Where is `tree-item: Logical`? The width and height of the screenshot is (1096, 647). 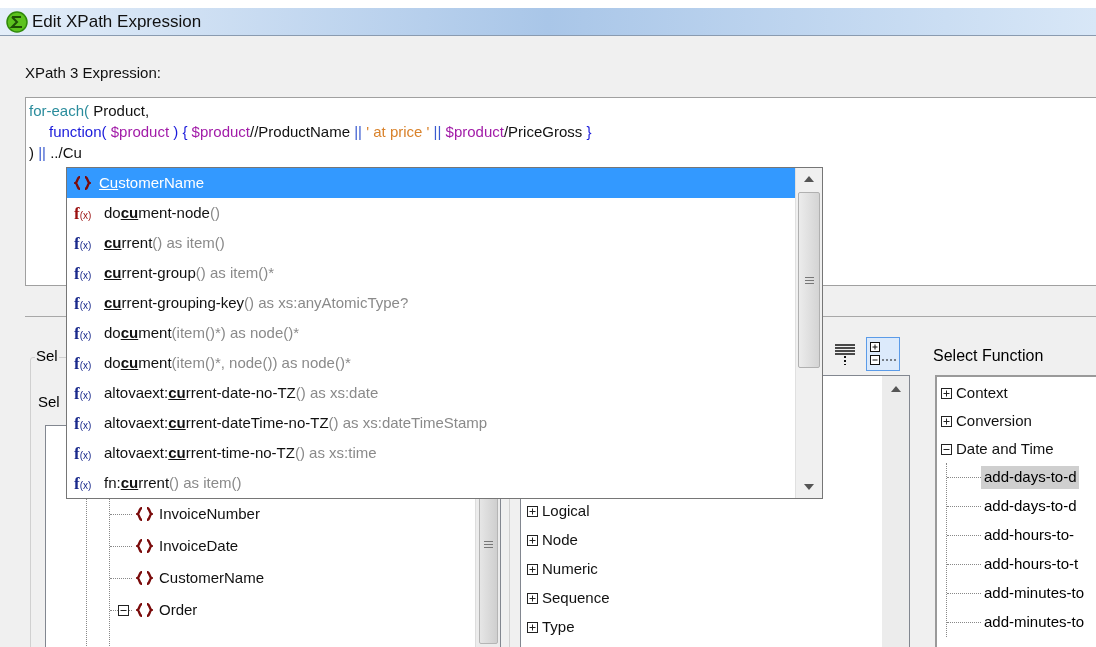 tree-item: Logical is located at coordinates (566, 511).